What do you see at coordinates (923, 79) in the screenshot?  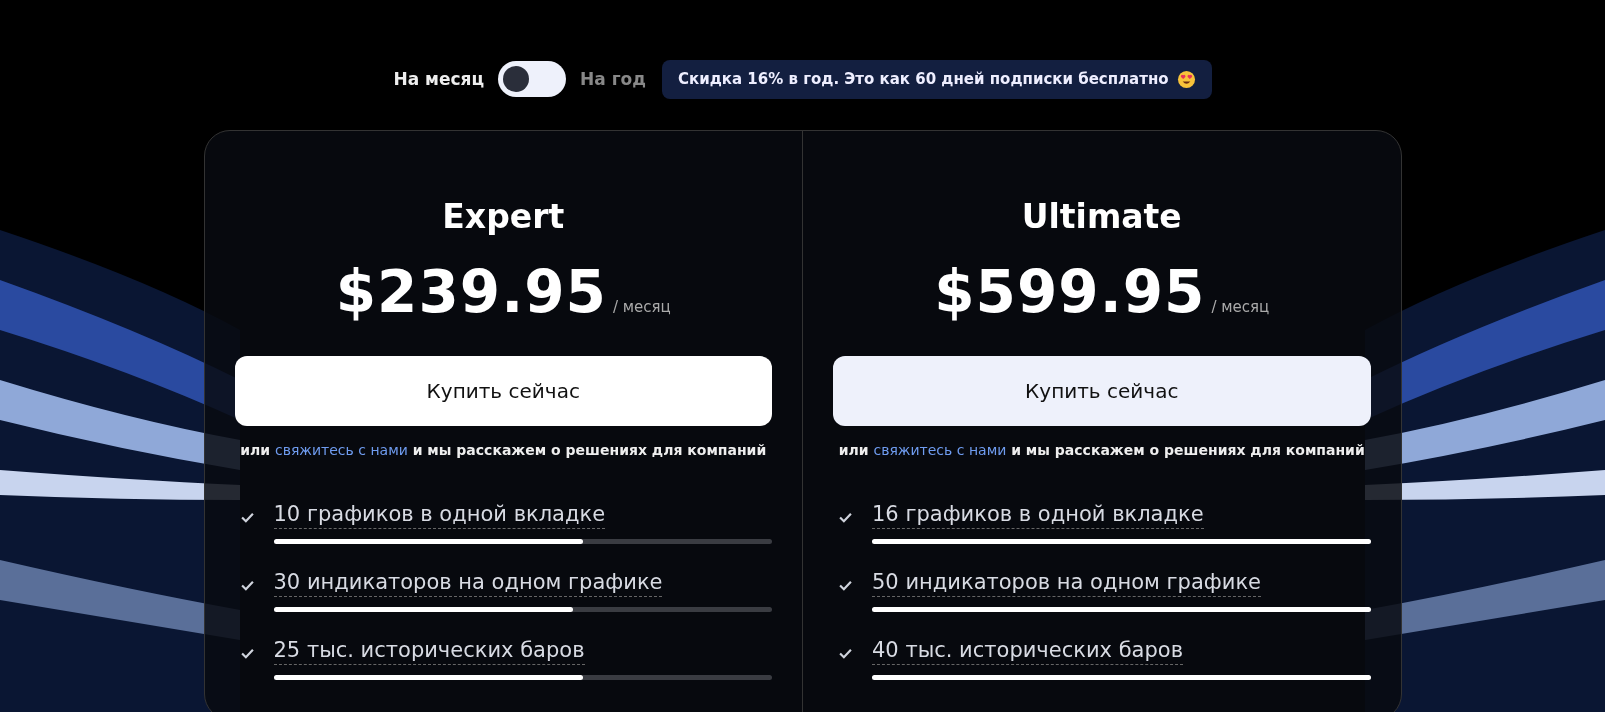 I see `discount-text: Скидка 16% в год. Это как 60 дней подписки бесплатно` at bounding box center [923, 79].